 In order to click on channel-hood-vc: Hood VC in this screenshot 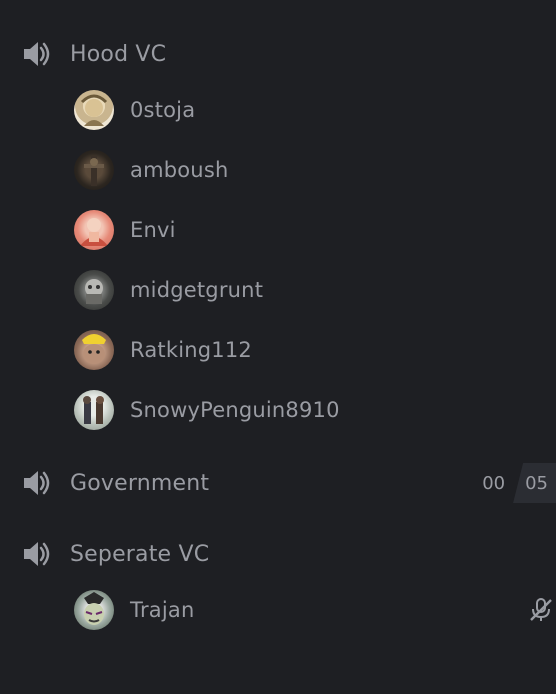, I will do `click(93, 54)`.